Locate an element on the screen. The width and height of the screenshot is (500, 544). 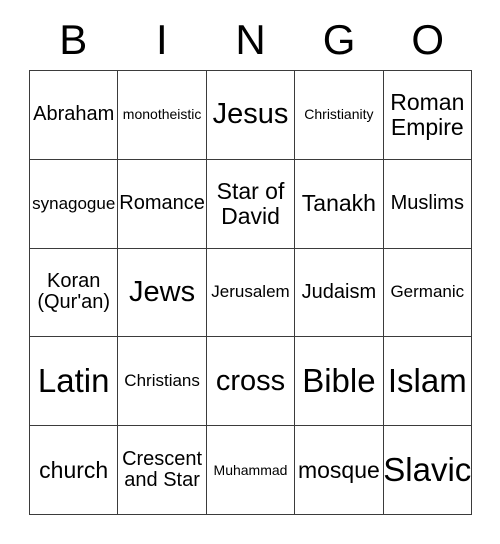
bingo-cell: church is located at coordinates (74, 470).